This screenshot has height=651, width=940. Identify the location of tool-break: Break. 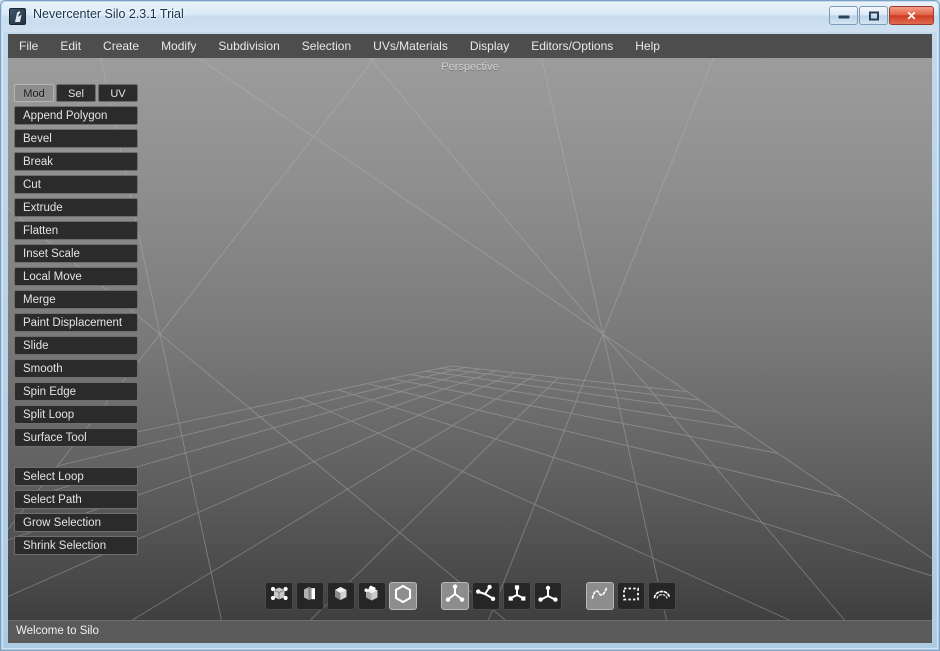
(76, 161).